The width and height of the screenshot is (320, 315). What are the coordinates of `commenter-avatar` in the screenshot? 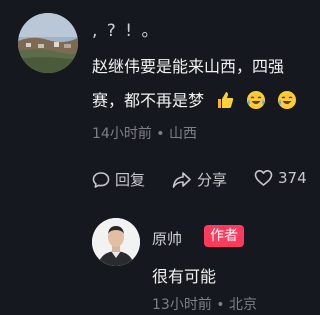 It's located at (48, 43).